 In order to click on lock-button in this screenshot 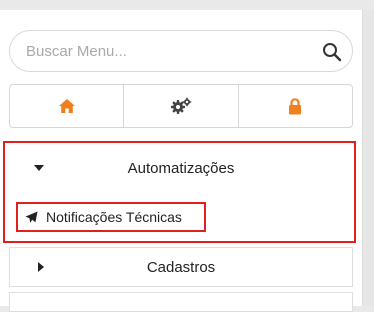, I will do `click(295, 106)`.